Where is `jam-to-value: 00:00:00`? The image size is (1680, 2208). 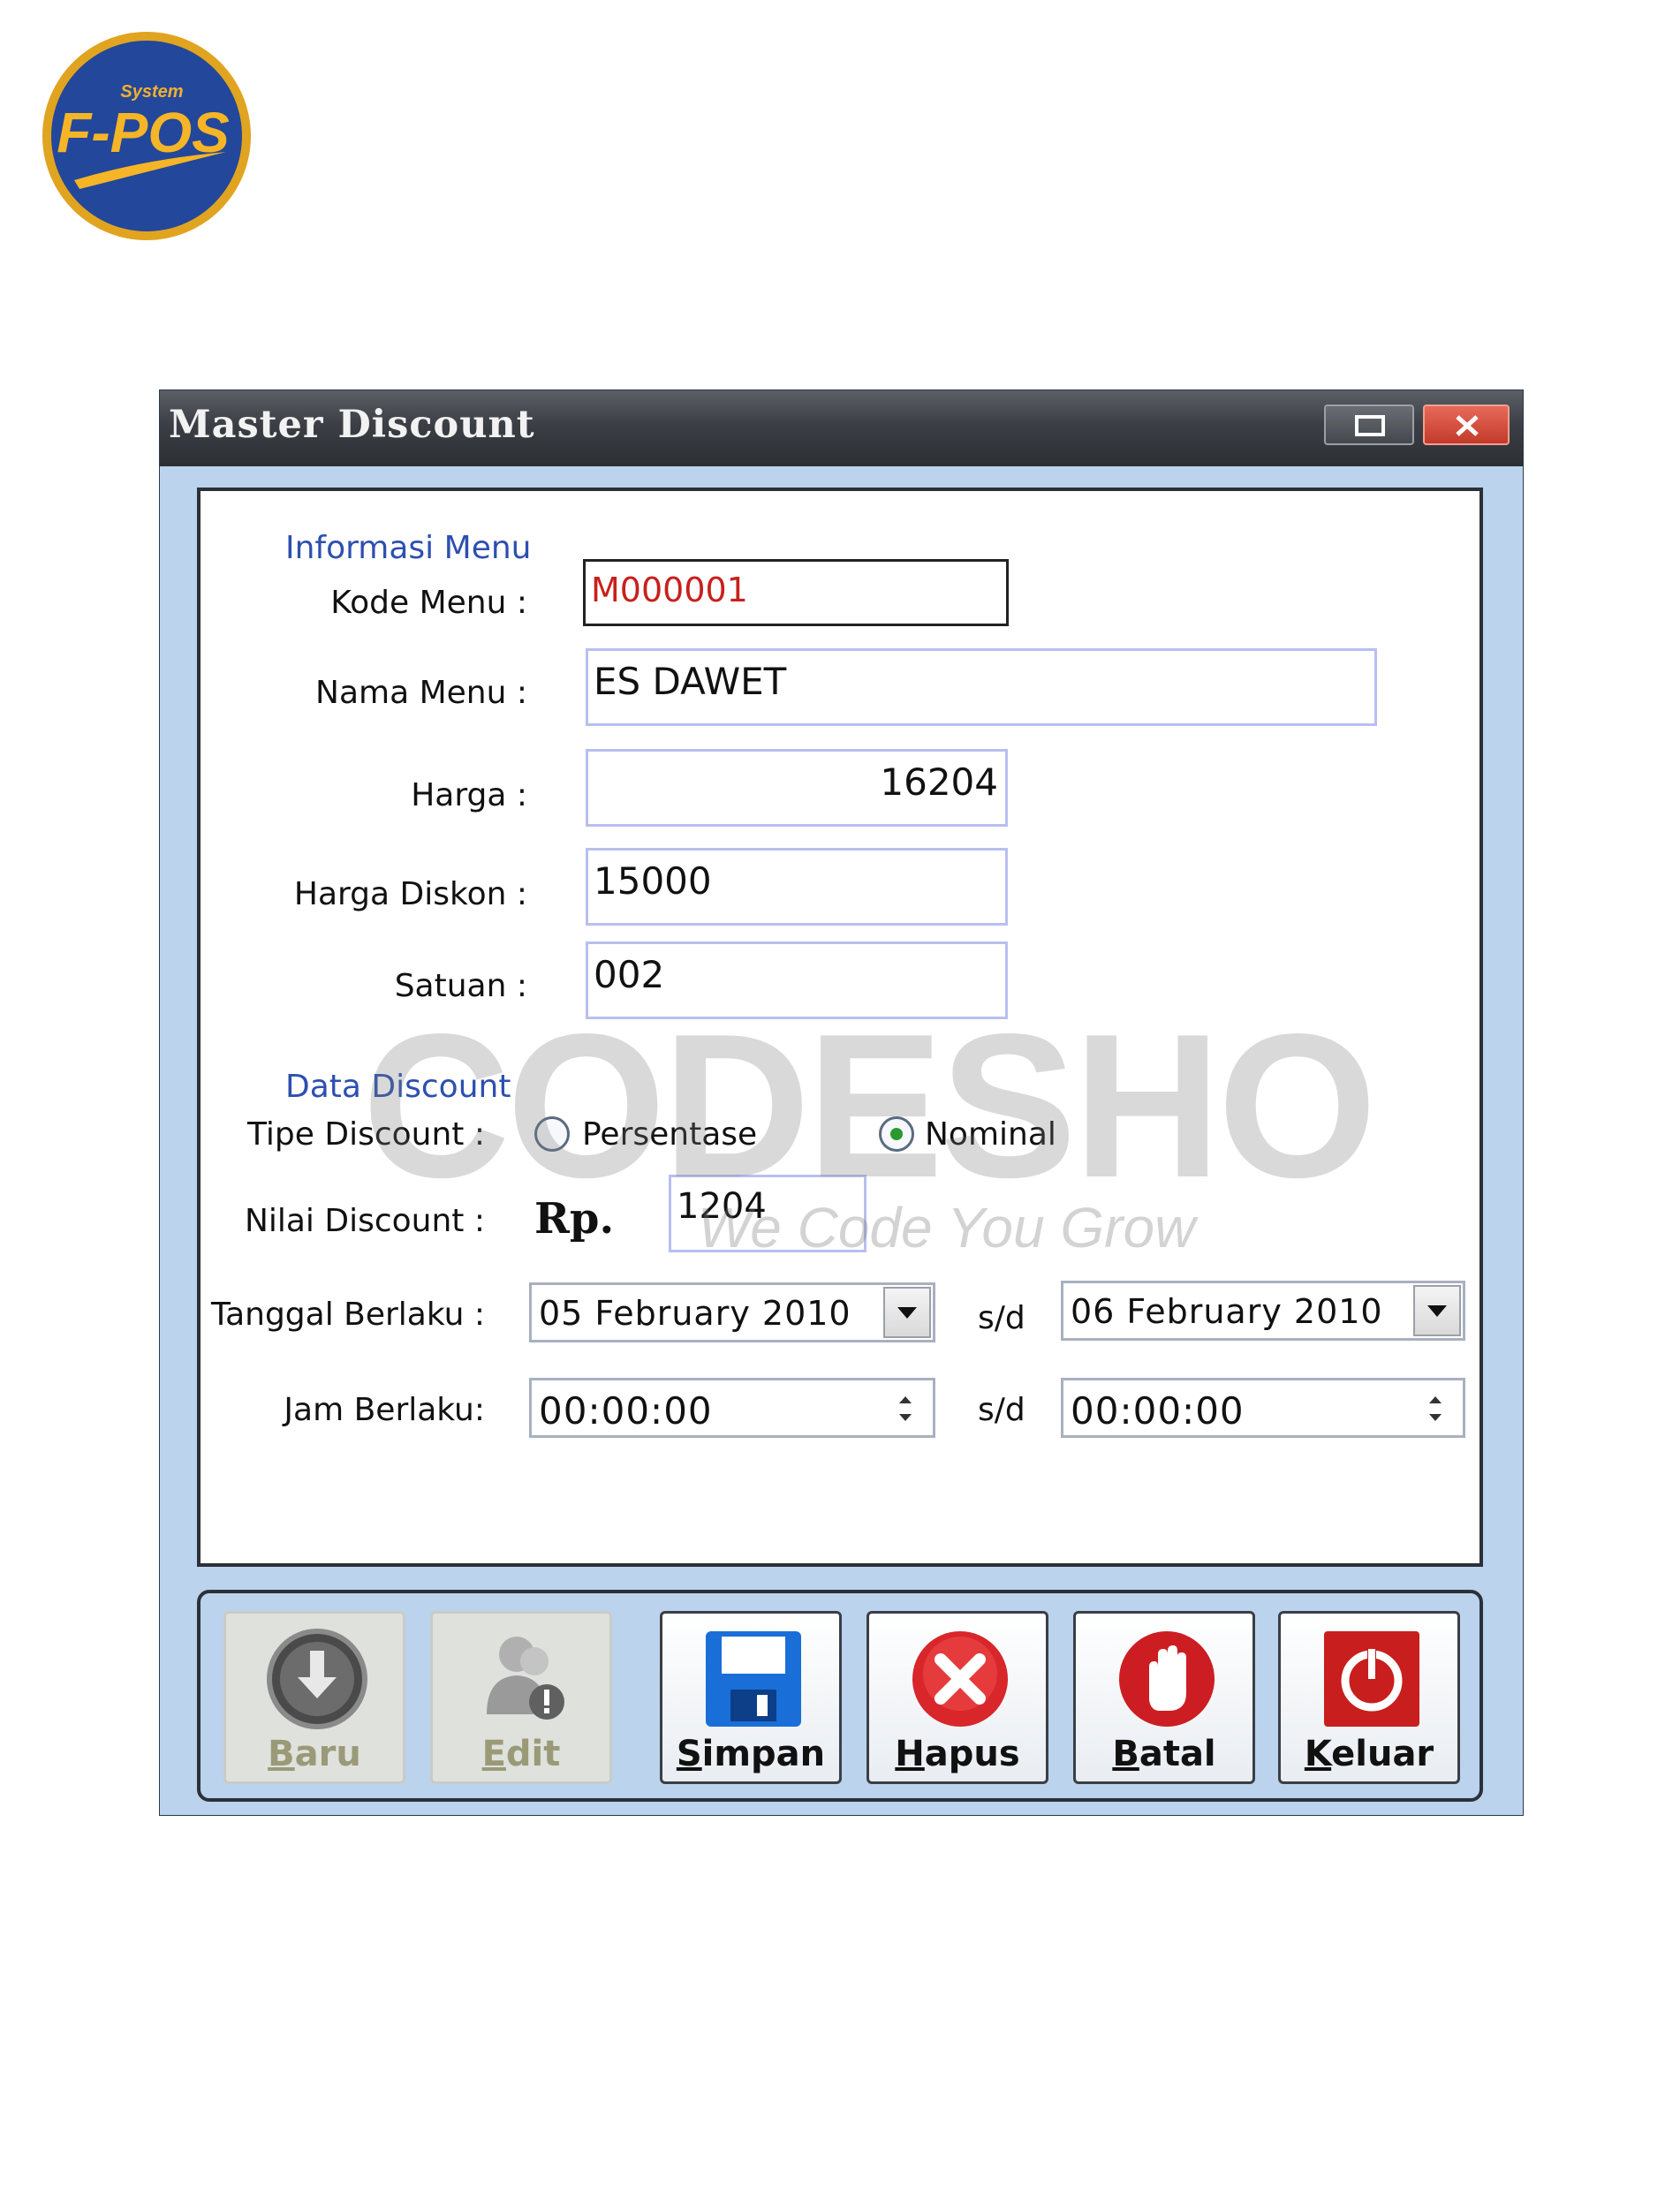
jam-to-value: 00:00:00 is located at coordinates (1158, 1411).